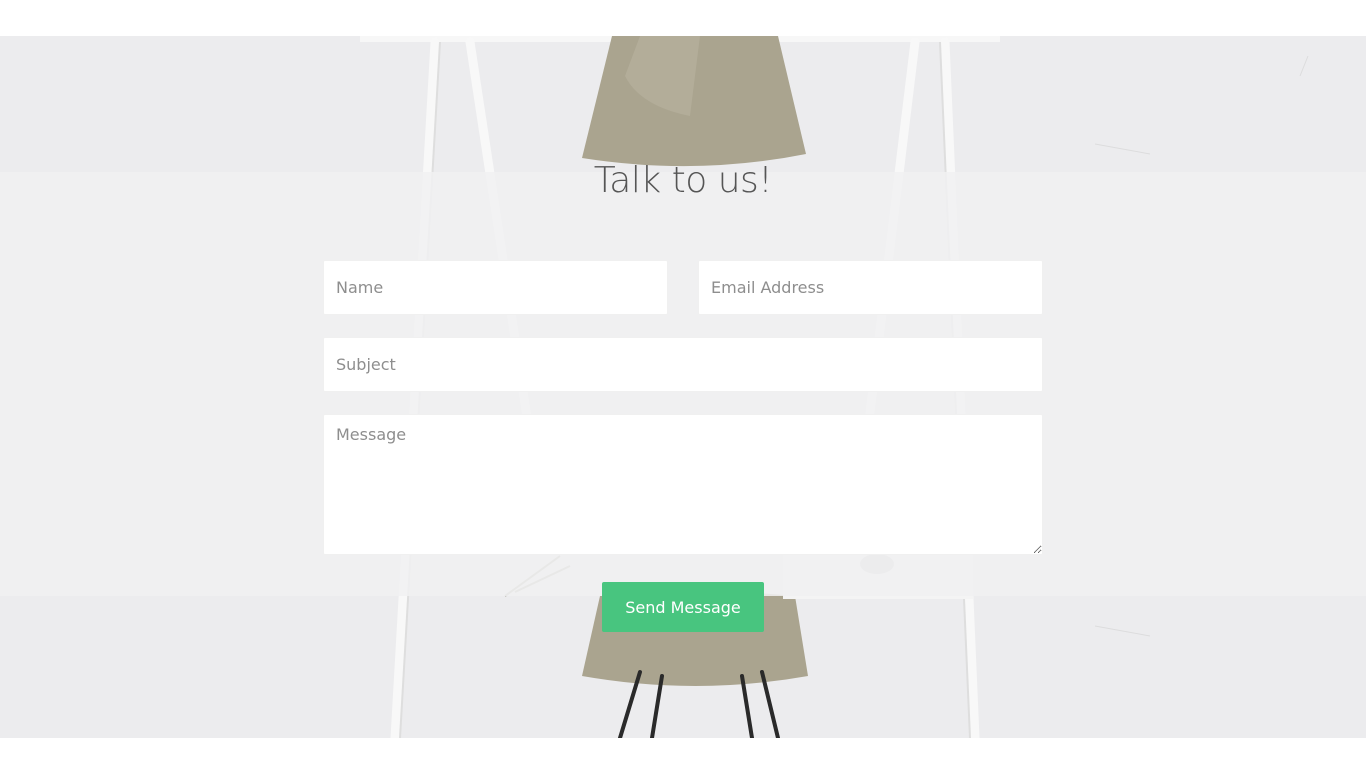 The image size is (1366, 766). I want to click on send-message-button: Send Message, so click(683, 607).